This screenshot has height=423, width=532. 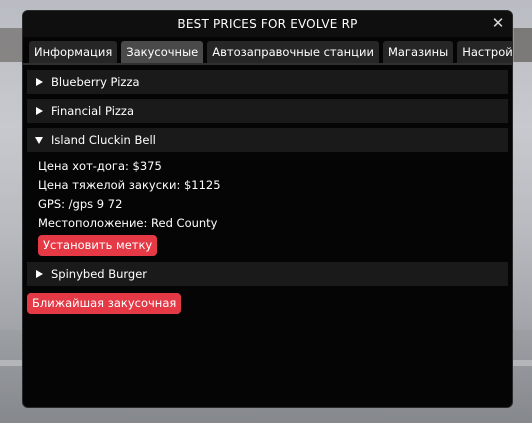 What do you see at coordinates (95, 82) in the screenshot?
I see `restaurant-name: Blueberry Pizza` at bounding box center [95, 82].